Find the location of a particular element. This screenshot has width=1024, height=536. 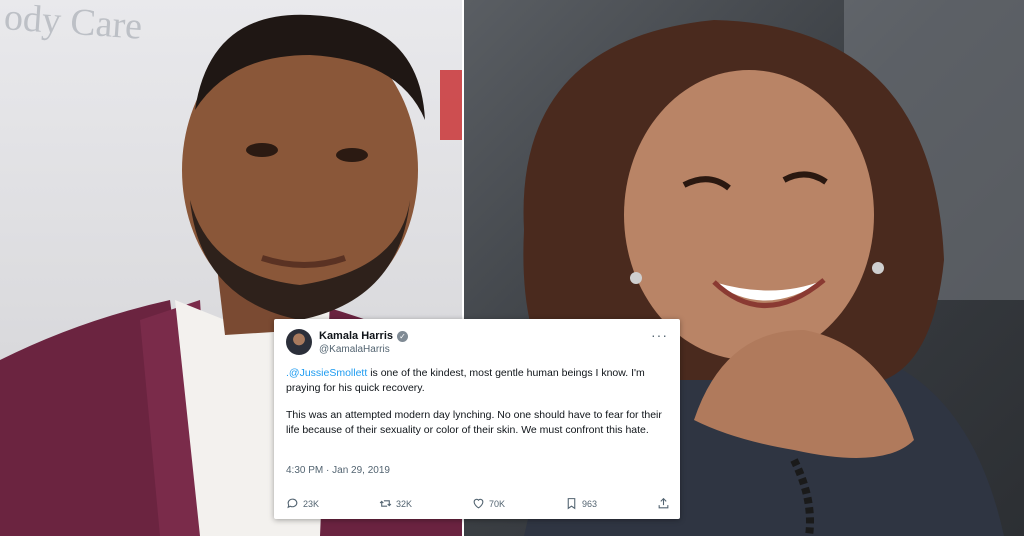

bookmark-icon is located at coordinates (571, 504).